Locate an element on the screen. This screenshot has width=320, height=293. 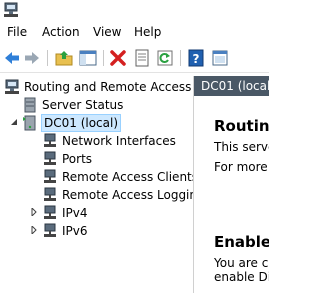
routing-icon is located at coordinates (12, 86).